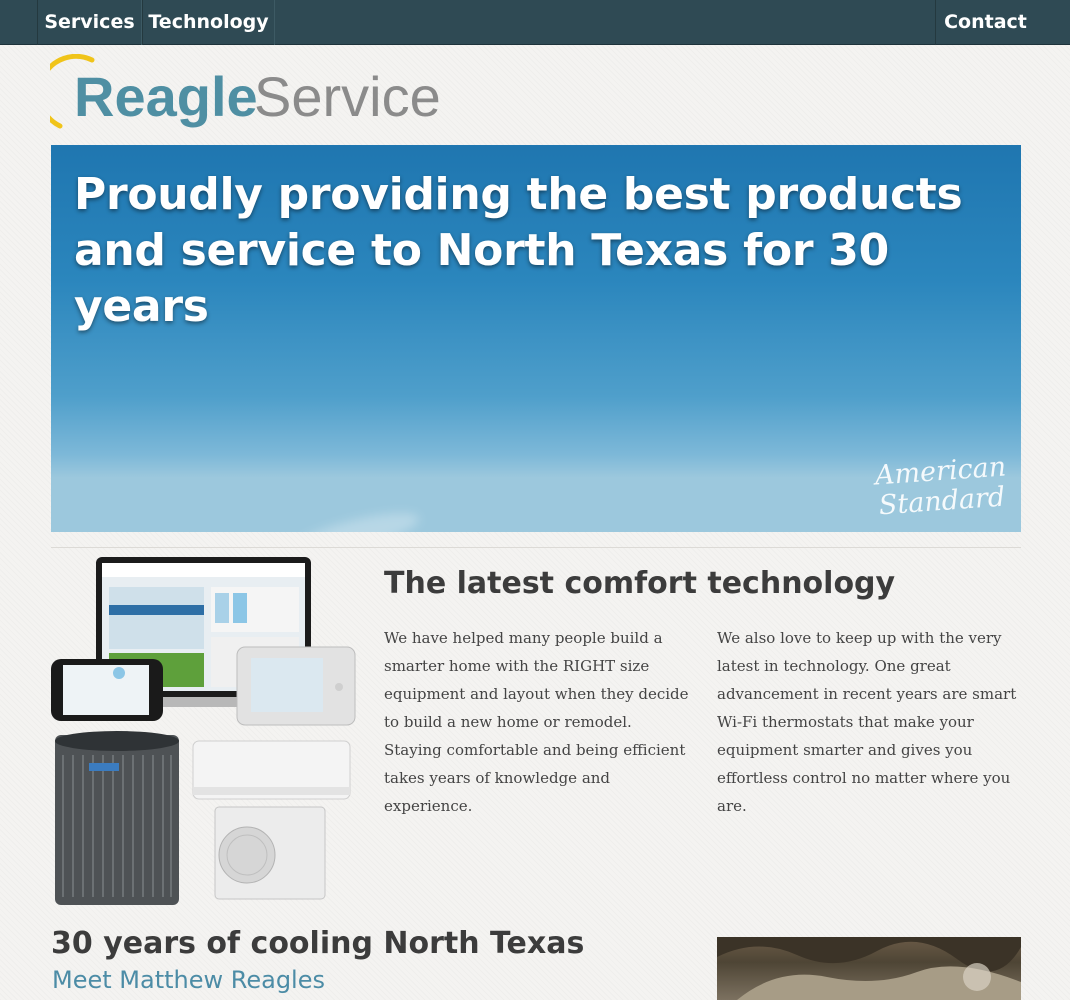  Describe the element at coordinates (942, 501) in the screenshot. I see `brand-line2: Standard` at that location.